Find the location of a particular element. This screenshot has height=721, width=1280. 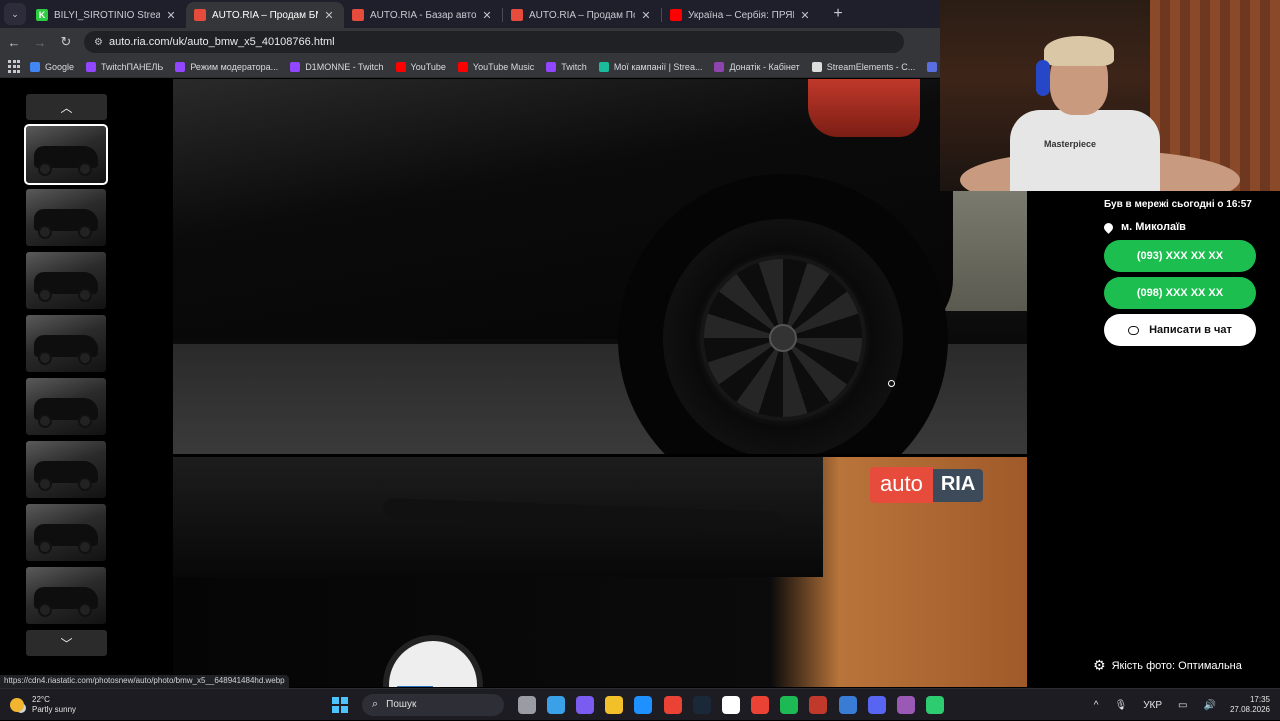

apps-grid-icon is located at coordinates (14, 66).